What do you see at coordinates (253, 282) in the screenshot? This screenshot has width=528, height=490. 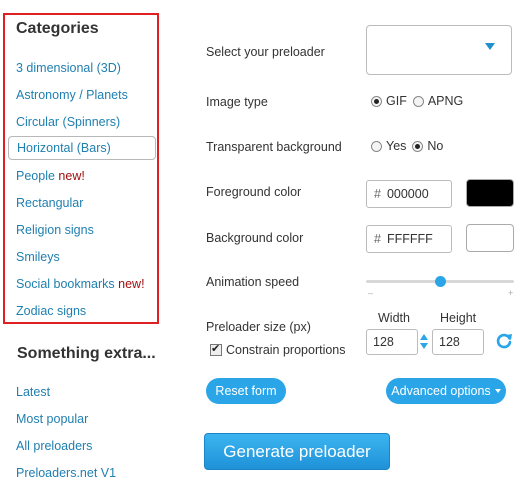 I see `animation-speed-label: Animation speed` at bounding box center [253, 282].